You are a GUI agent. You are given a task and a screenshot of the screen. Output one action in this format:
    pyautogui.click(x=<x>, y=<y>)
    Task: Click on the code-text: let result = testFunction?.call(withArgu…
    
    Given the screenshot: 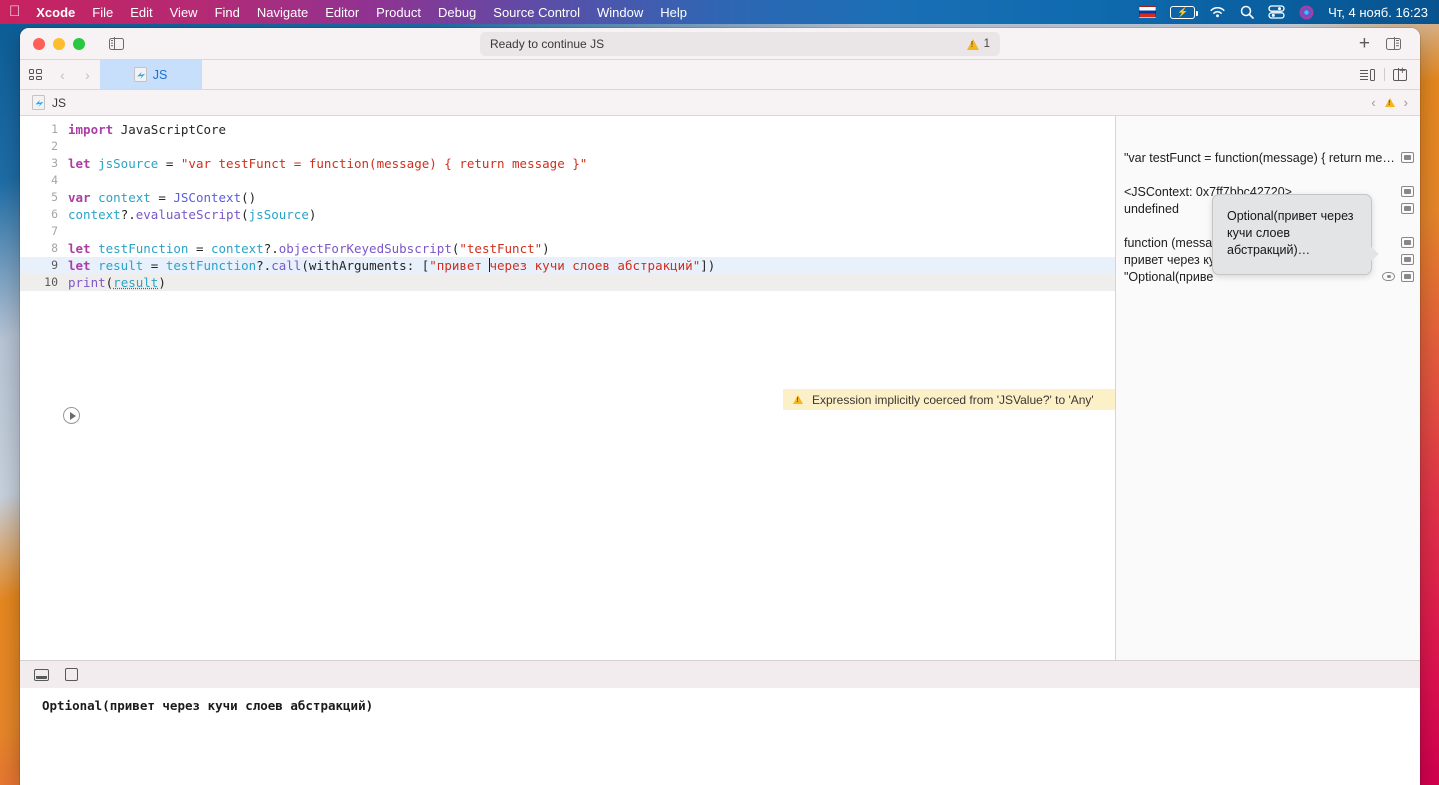 What is the action you would take?
    pyautogui.click(x=392, y=265)
    